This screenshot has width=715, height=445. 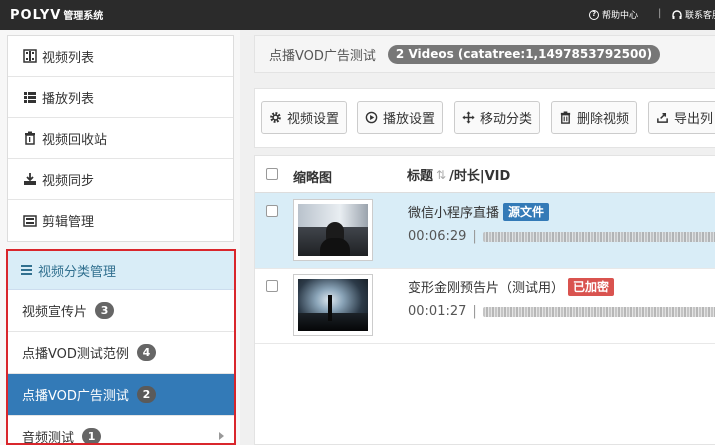 What do you see at coordinates (121, 430) in the screenshot?
I see `category-item: 音频测试 1` at bounding box center [121, 430].